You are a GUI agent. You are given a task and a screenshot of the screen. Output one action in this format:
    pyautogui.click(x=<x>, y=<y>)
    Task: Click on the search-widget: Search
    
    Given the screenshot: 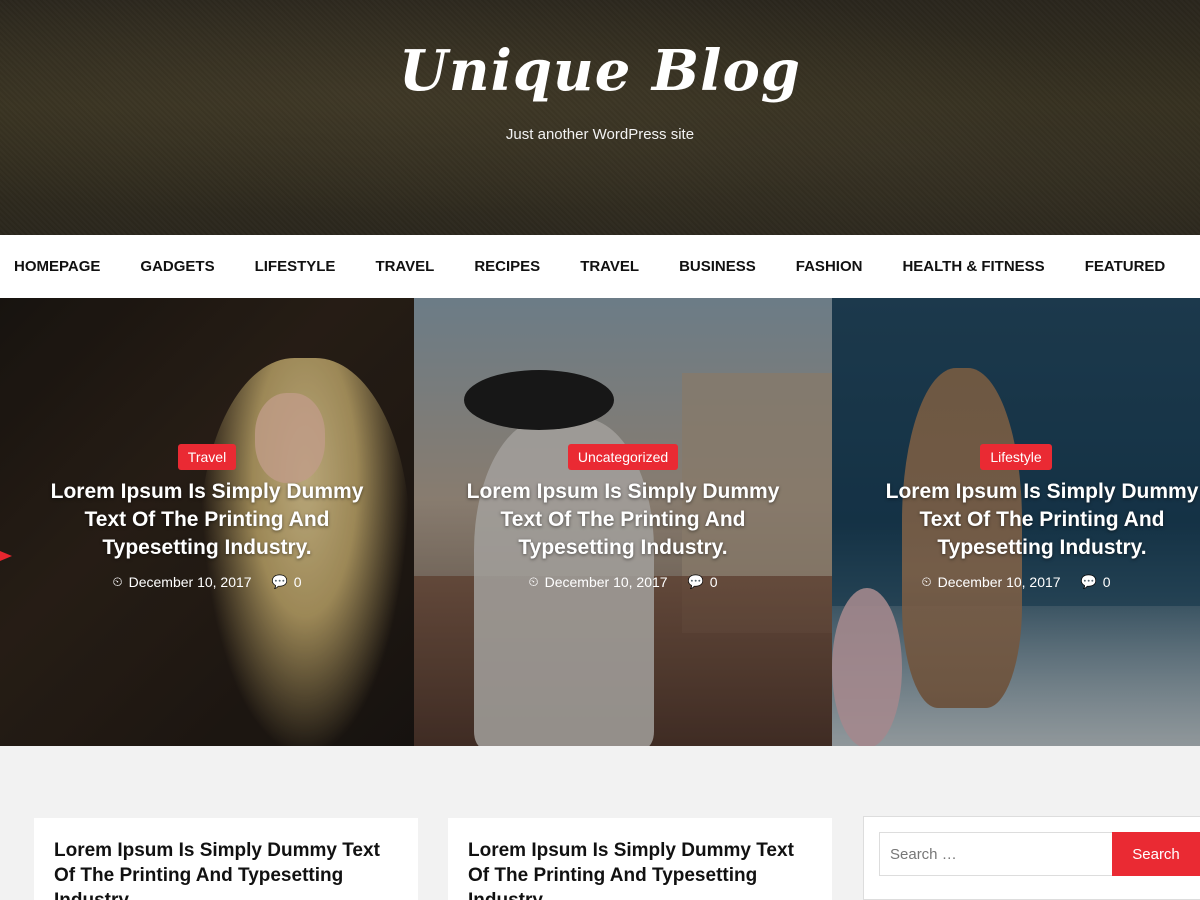 What is the action you would take?
    pyautogui.click(x=1031, y=858)
    